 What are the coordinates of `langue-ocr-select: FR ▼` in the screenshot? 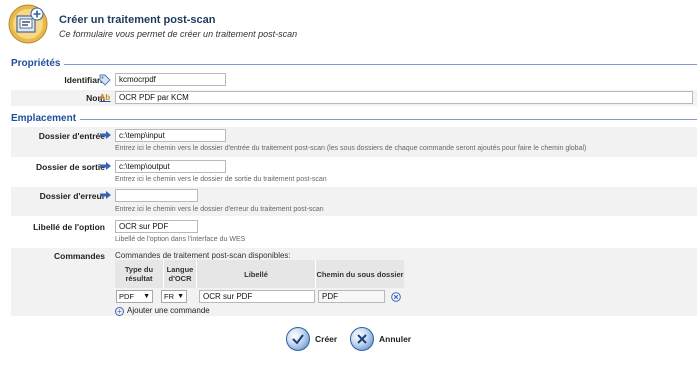 It's located at (174, 296).